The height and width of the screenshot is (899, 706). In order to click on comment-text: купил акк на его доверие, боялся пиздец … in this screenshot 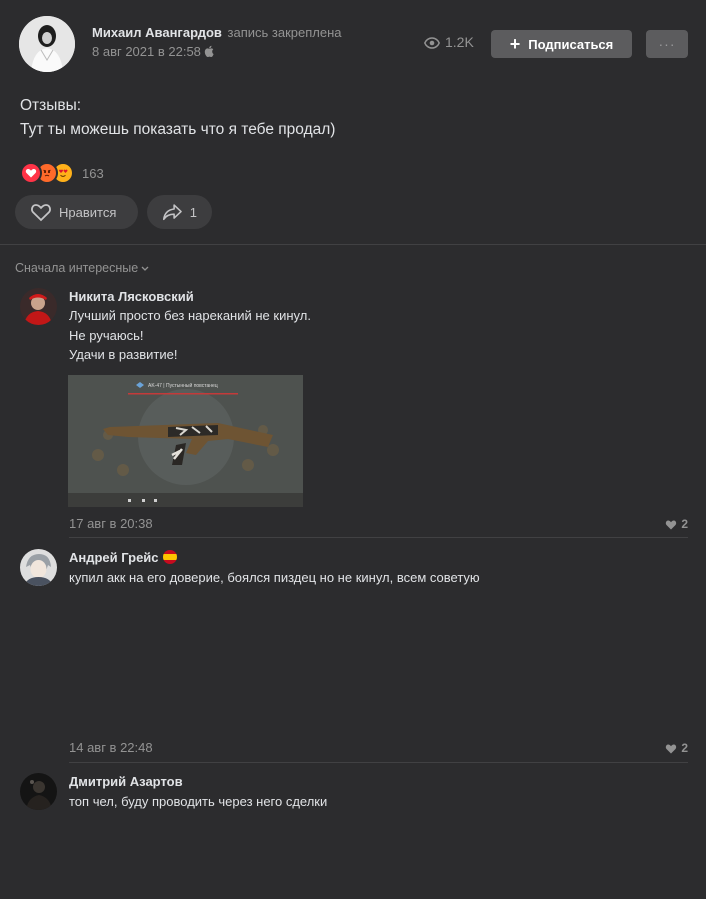, I will do `click(274, 578)`.